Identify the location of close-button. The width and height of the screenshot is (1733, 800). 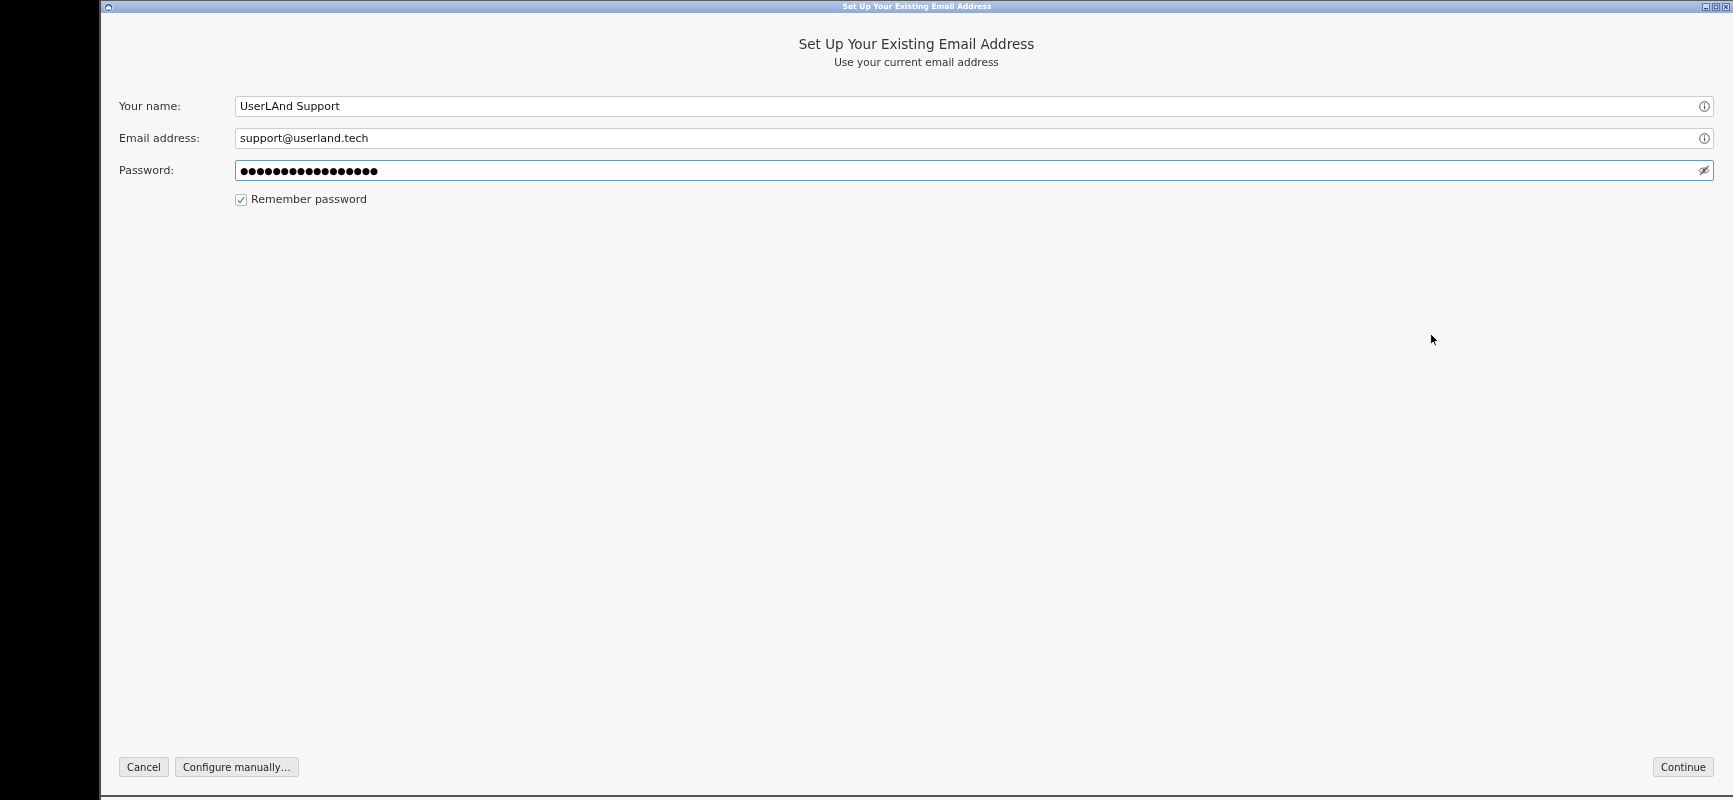
(1726, 7).